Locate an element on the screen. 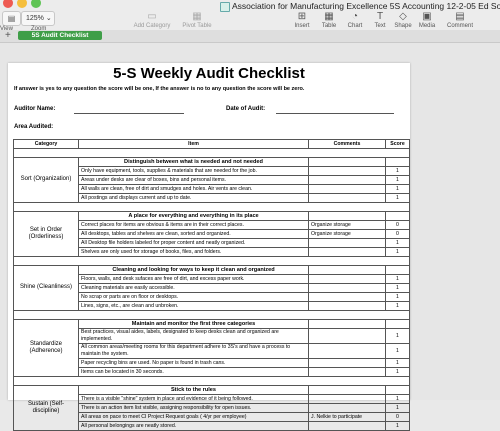 Image resolution: width=500 pixels, height=431 pixels. toolbar-button-label: Media is located at coordinates (427, 26).